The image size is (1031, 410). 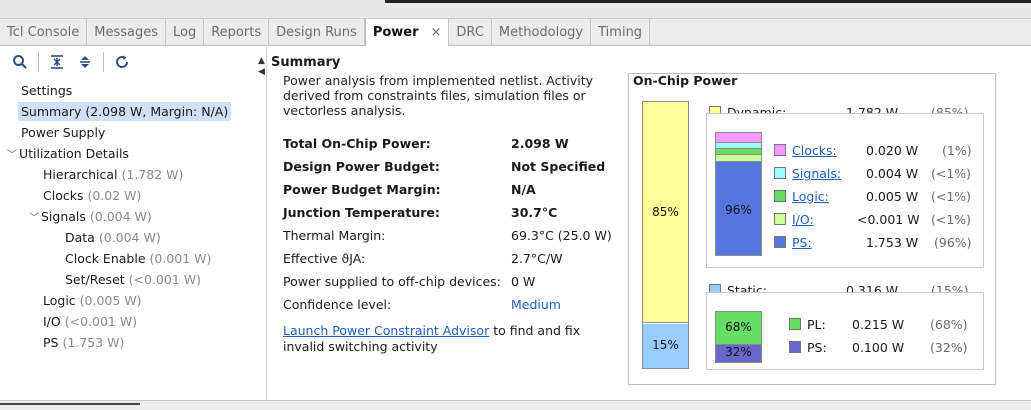 I want to click on clocks-swatch, so click(x=780, y=150).